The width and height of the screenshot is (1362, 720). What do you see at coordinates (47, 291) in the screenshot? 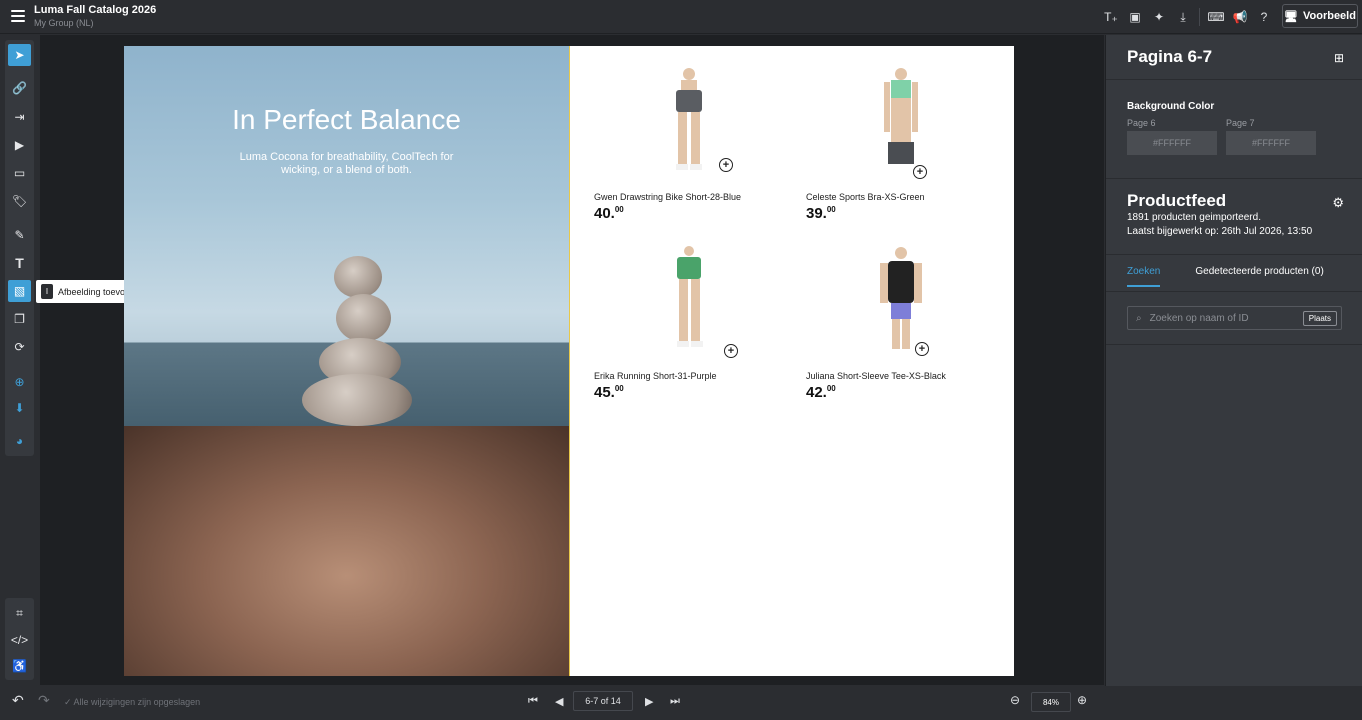
I see `shortcut-key: I` at bounding box center [47, 291].